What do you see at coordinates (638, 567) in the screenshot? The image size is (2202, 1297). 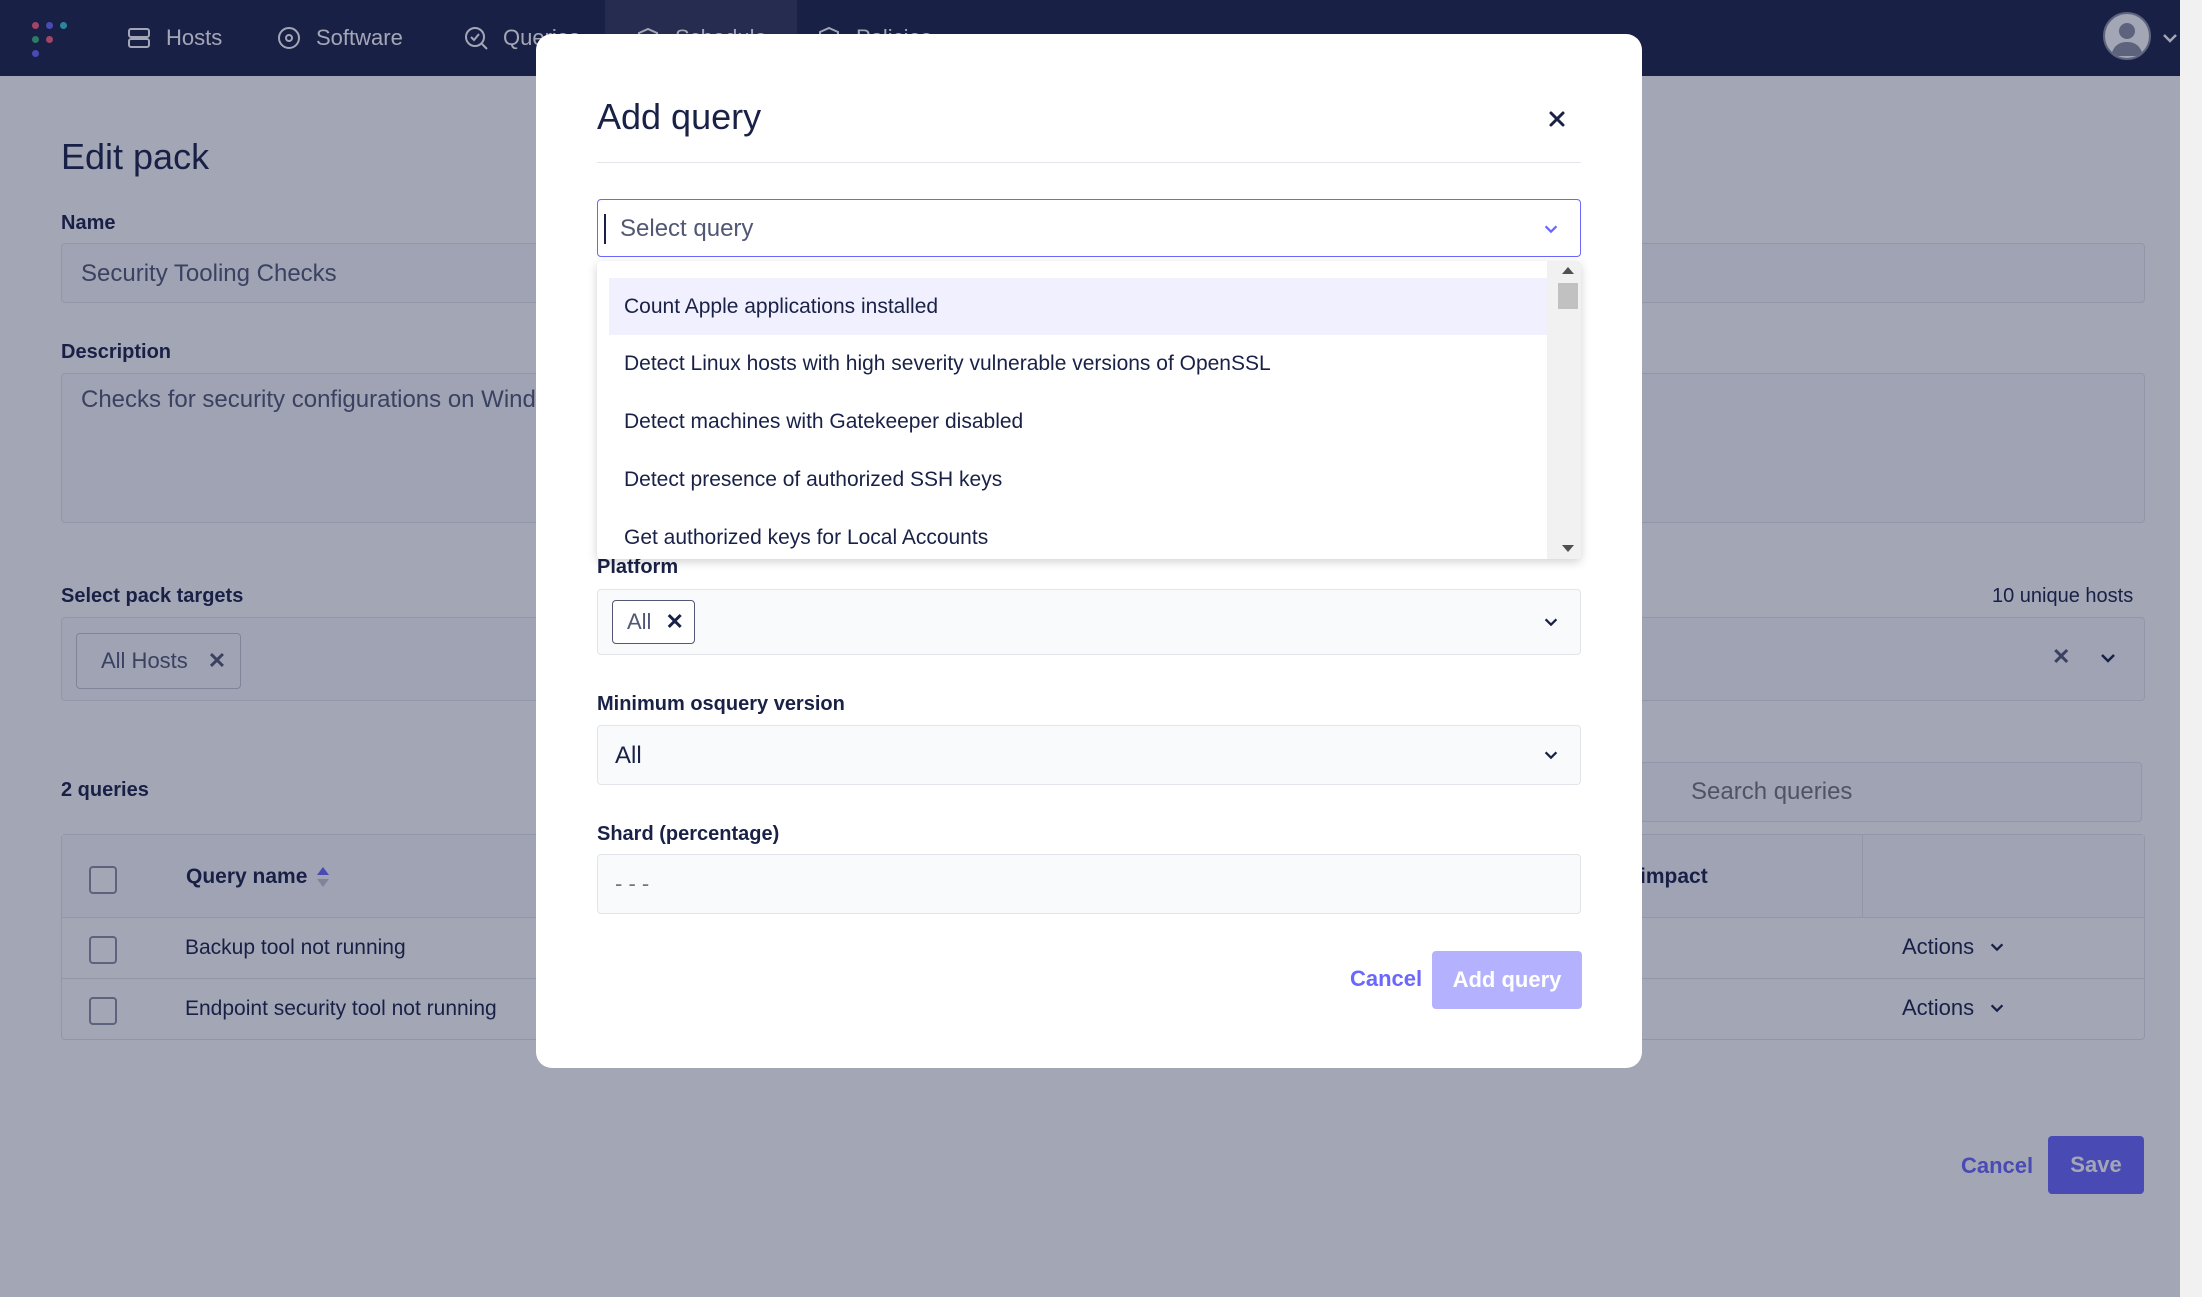 I see `platform-label: Platform` at bounding box center [638, 567].